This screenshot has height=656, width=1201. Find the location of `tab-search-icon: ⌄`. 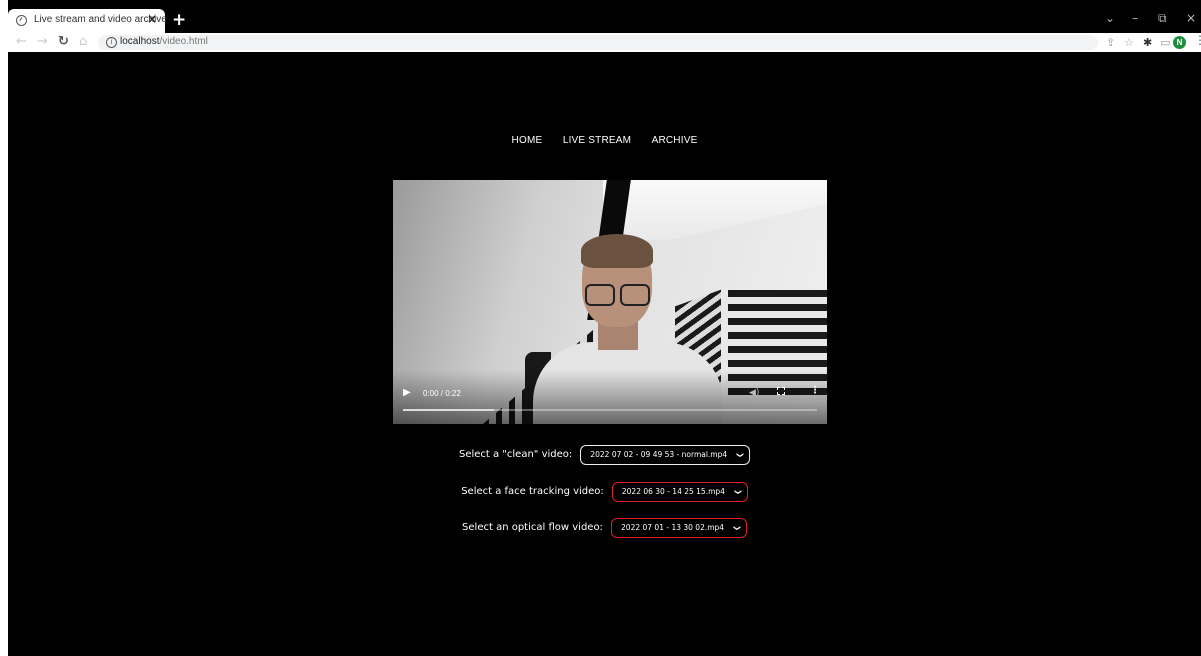

tab-search-icon: ⌄ is located at coordinates (1110, 18).